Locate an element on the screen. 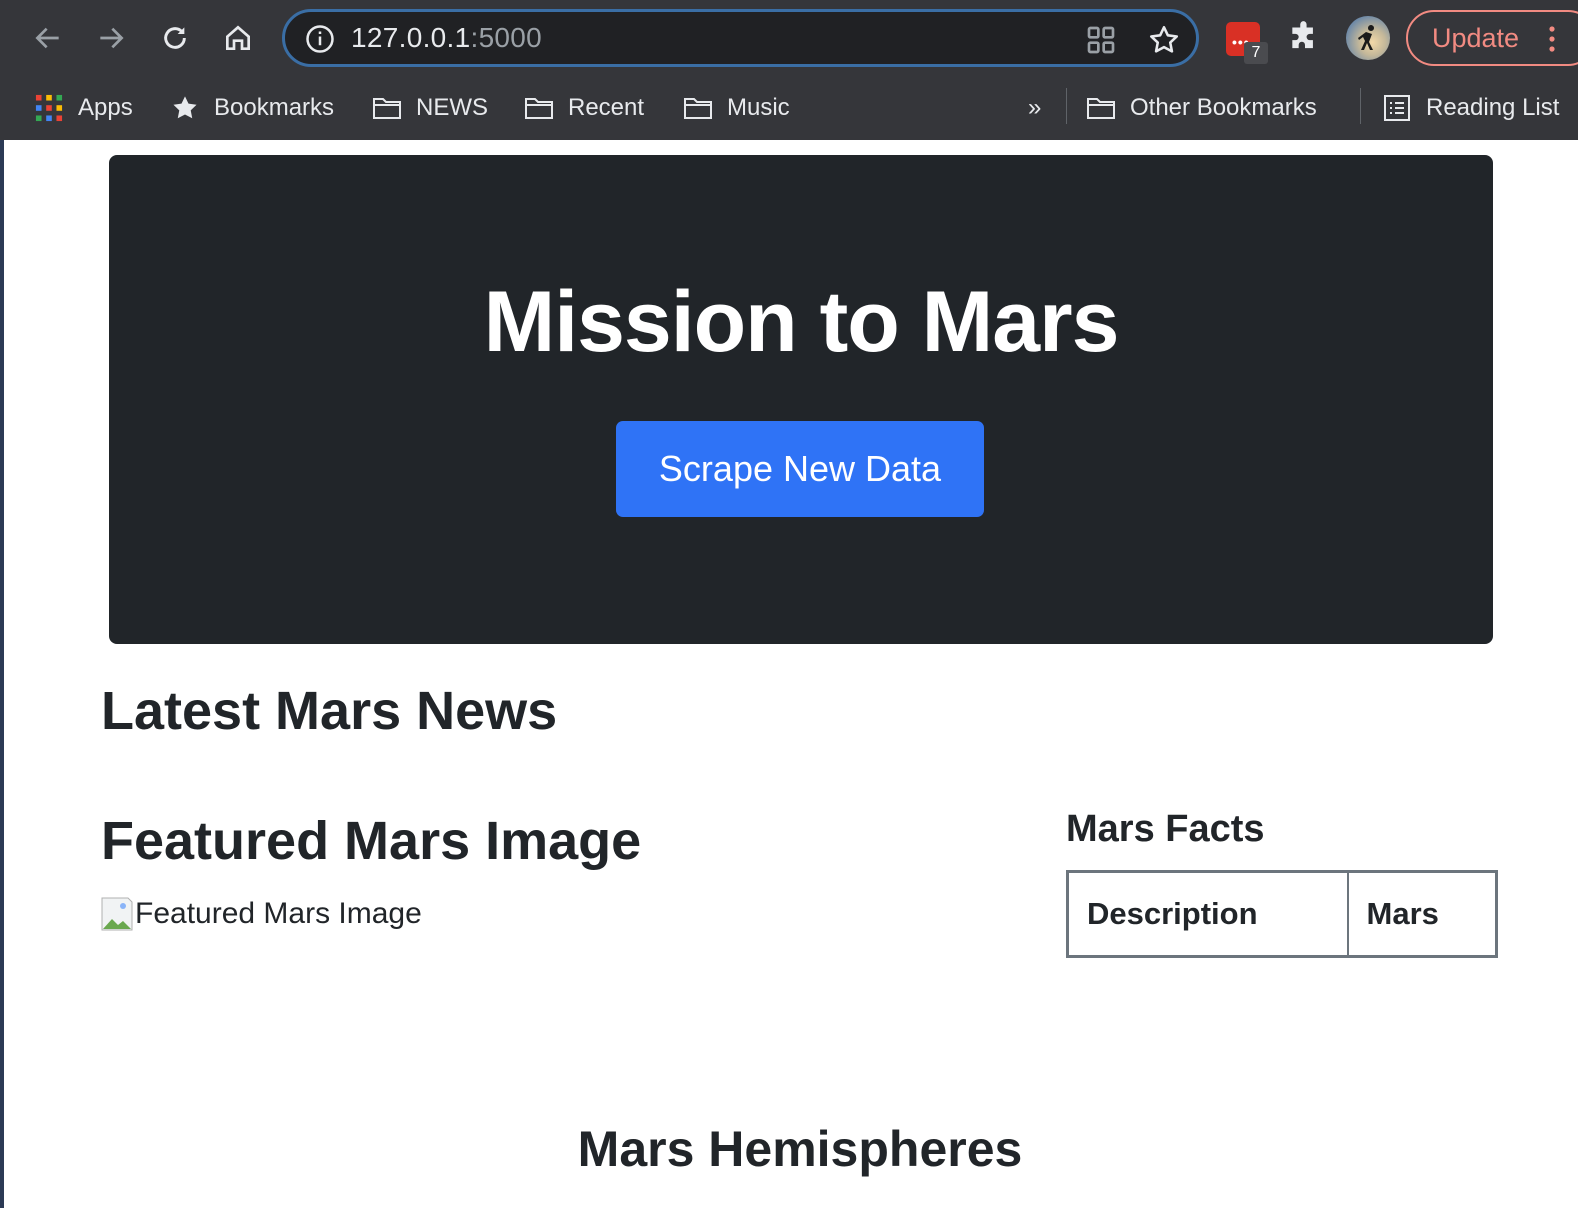 The height and width of the screenshot is (1208, 1578). bookmark-apps: Apps is located at coordinates (83, 108).